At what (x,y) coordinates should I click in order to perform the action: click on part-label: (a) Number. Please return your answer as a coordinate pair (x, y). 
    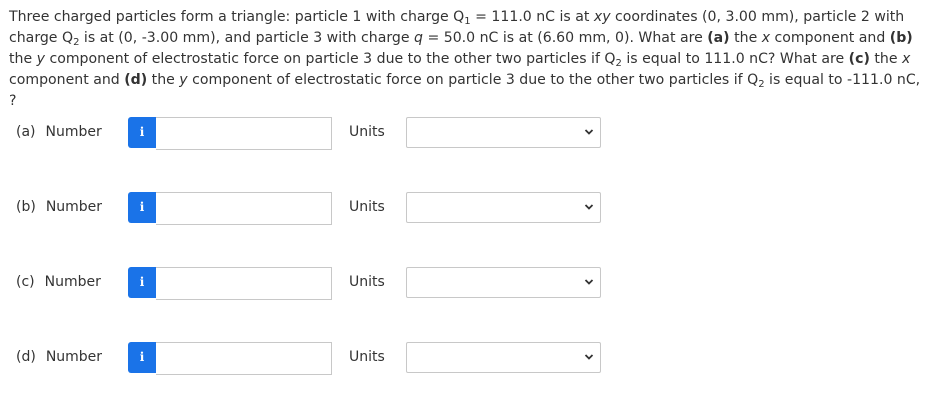
    Looking at the image, I should click on (59, 132).